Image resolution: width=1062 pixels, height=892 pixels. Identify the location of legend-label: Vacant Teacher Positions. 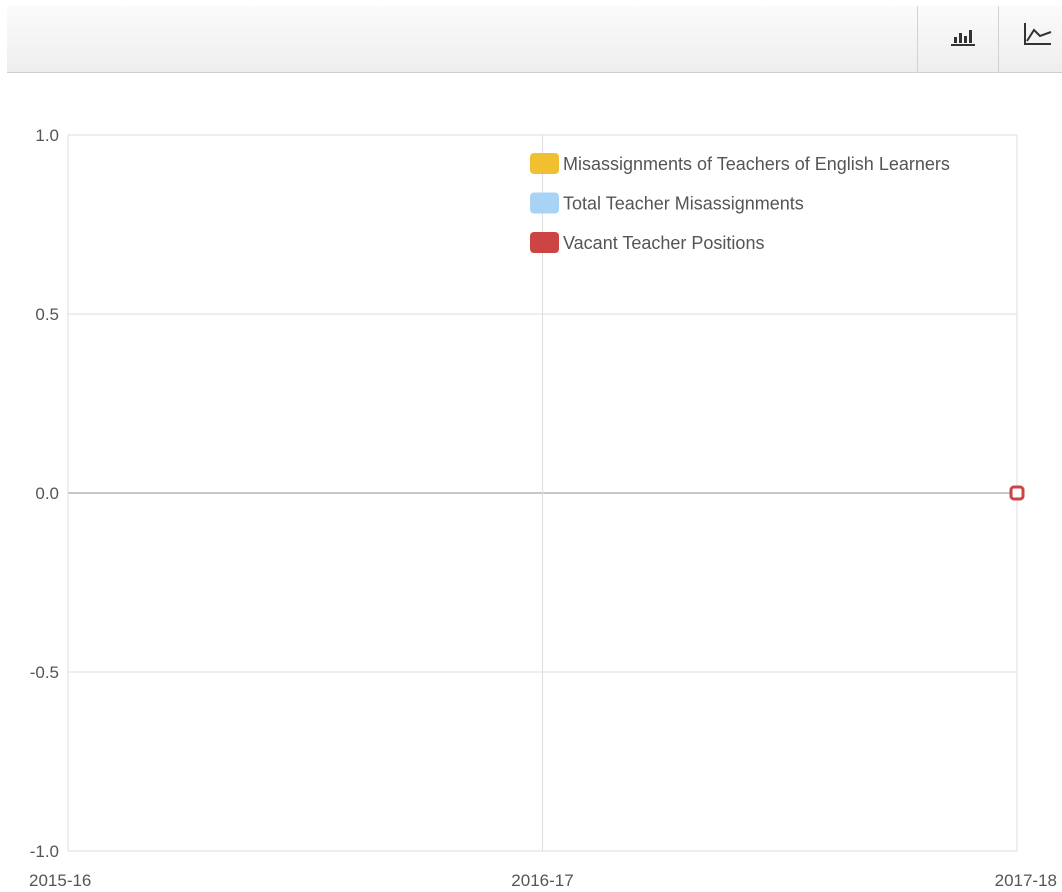
(663, 243).